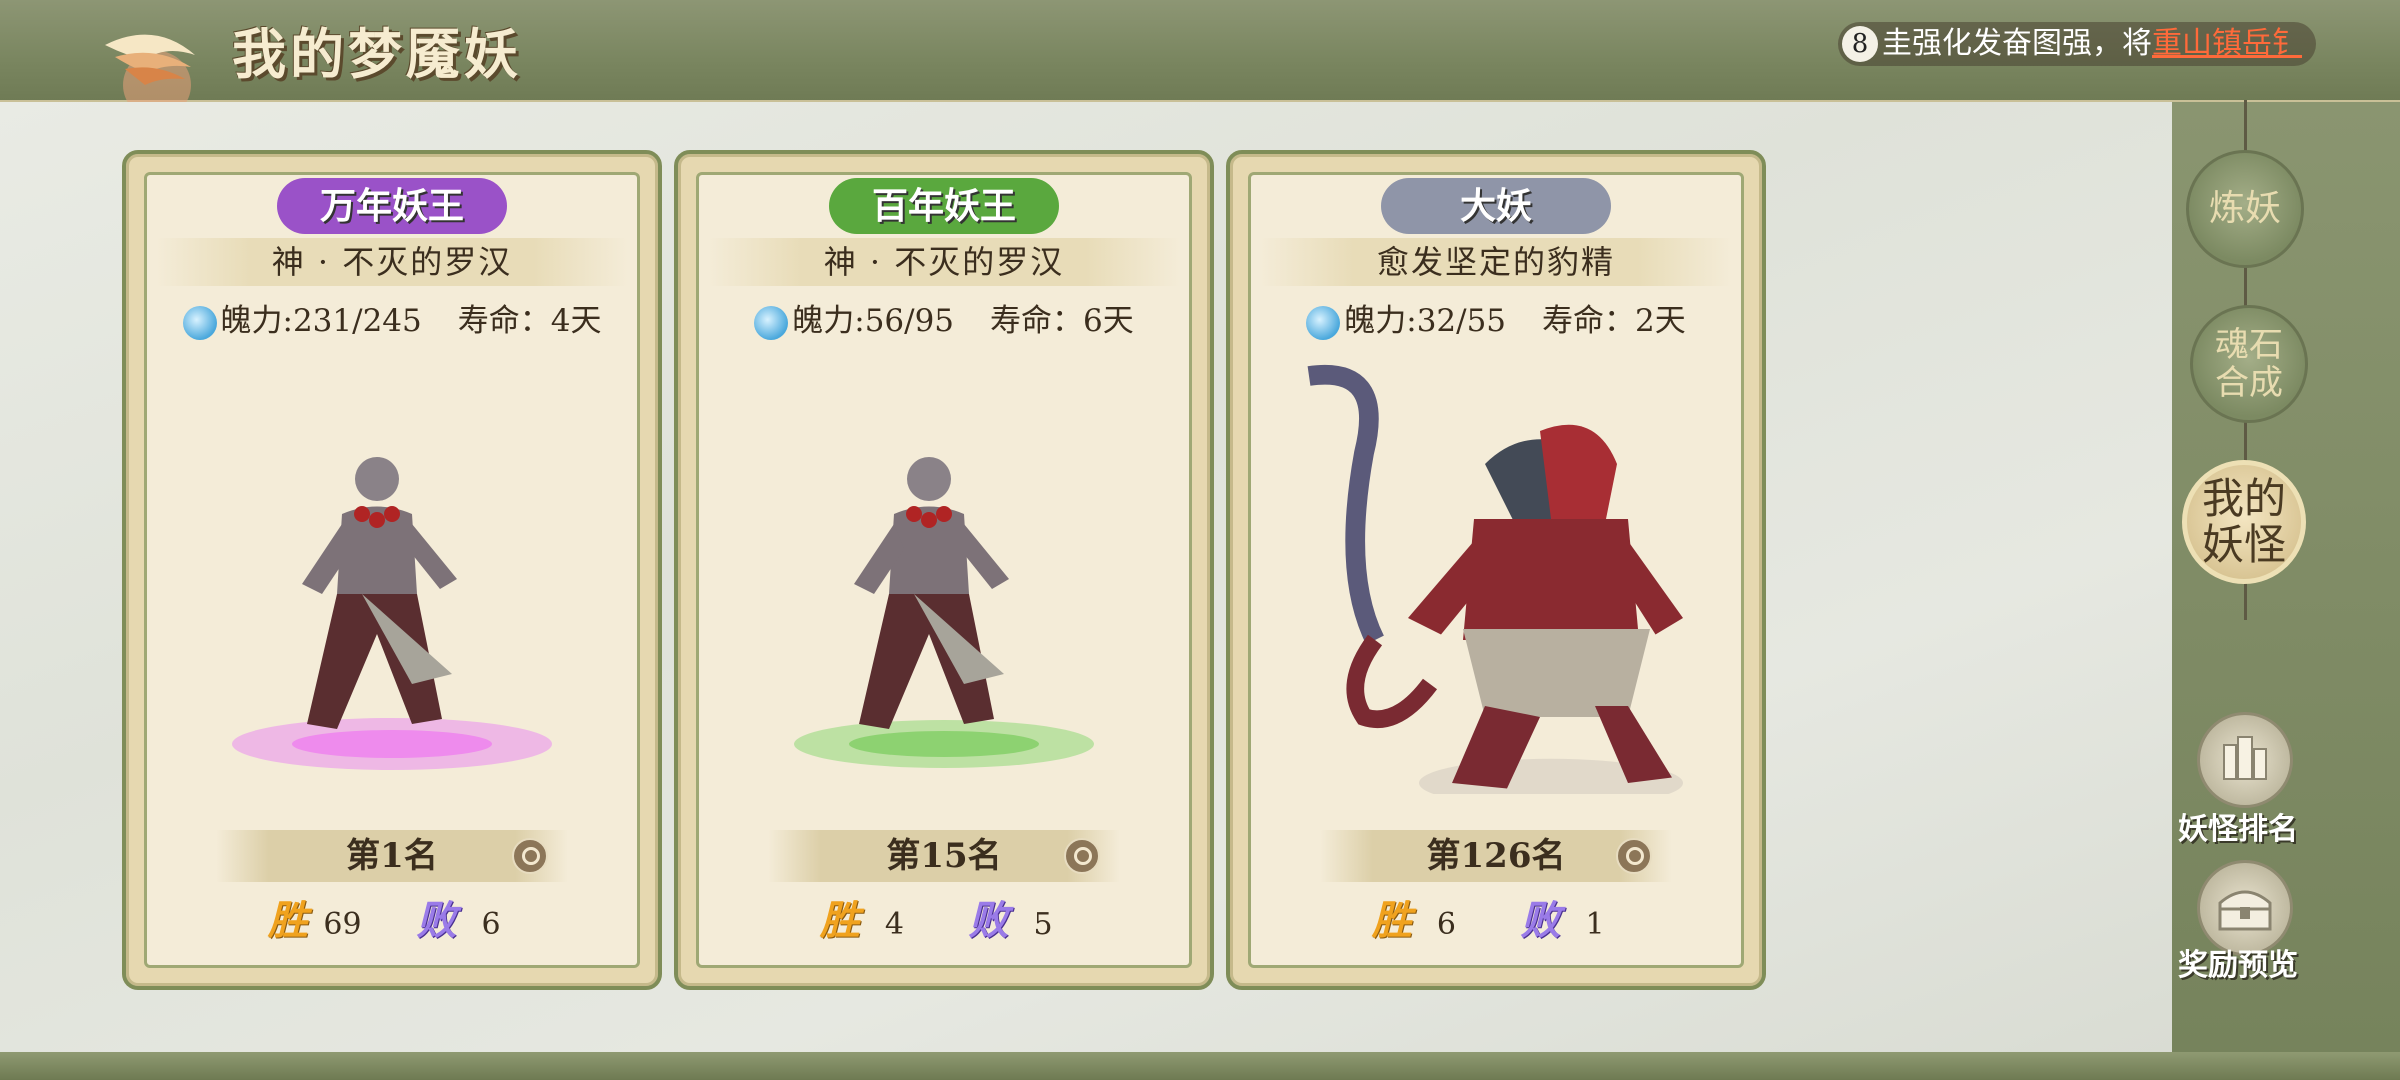 This screenshot has height=1080, width=2400. What do you see at coordinates (150, 74) in the screenshot?
I see `leaf-emblem-icon` at bounding box center [150, 74].